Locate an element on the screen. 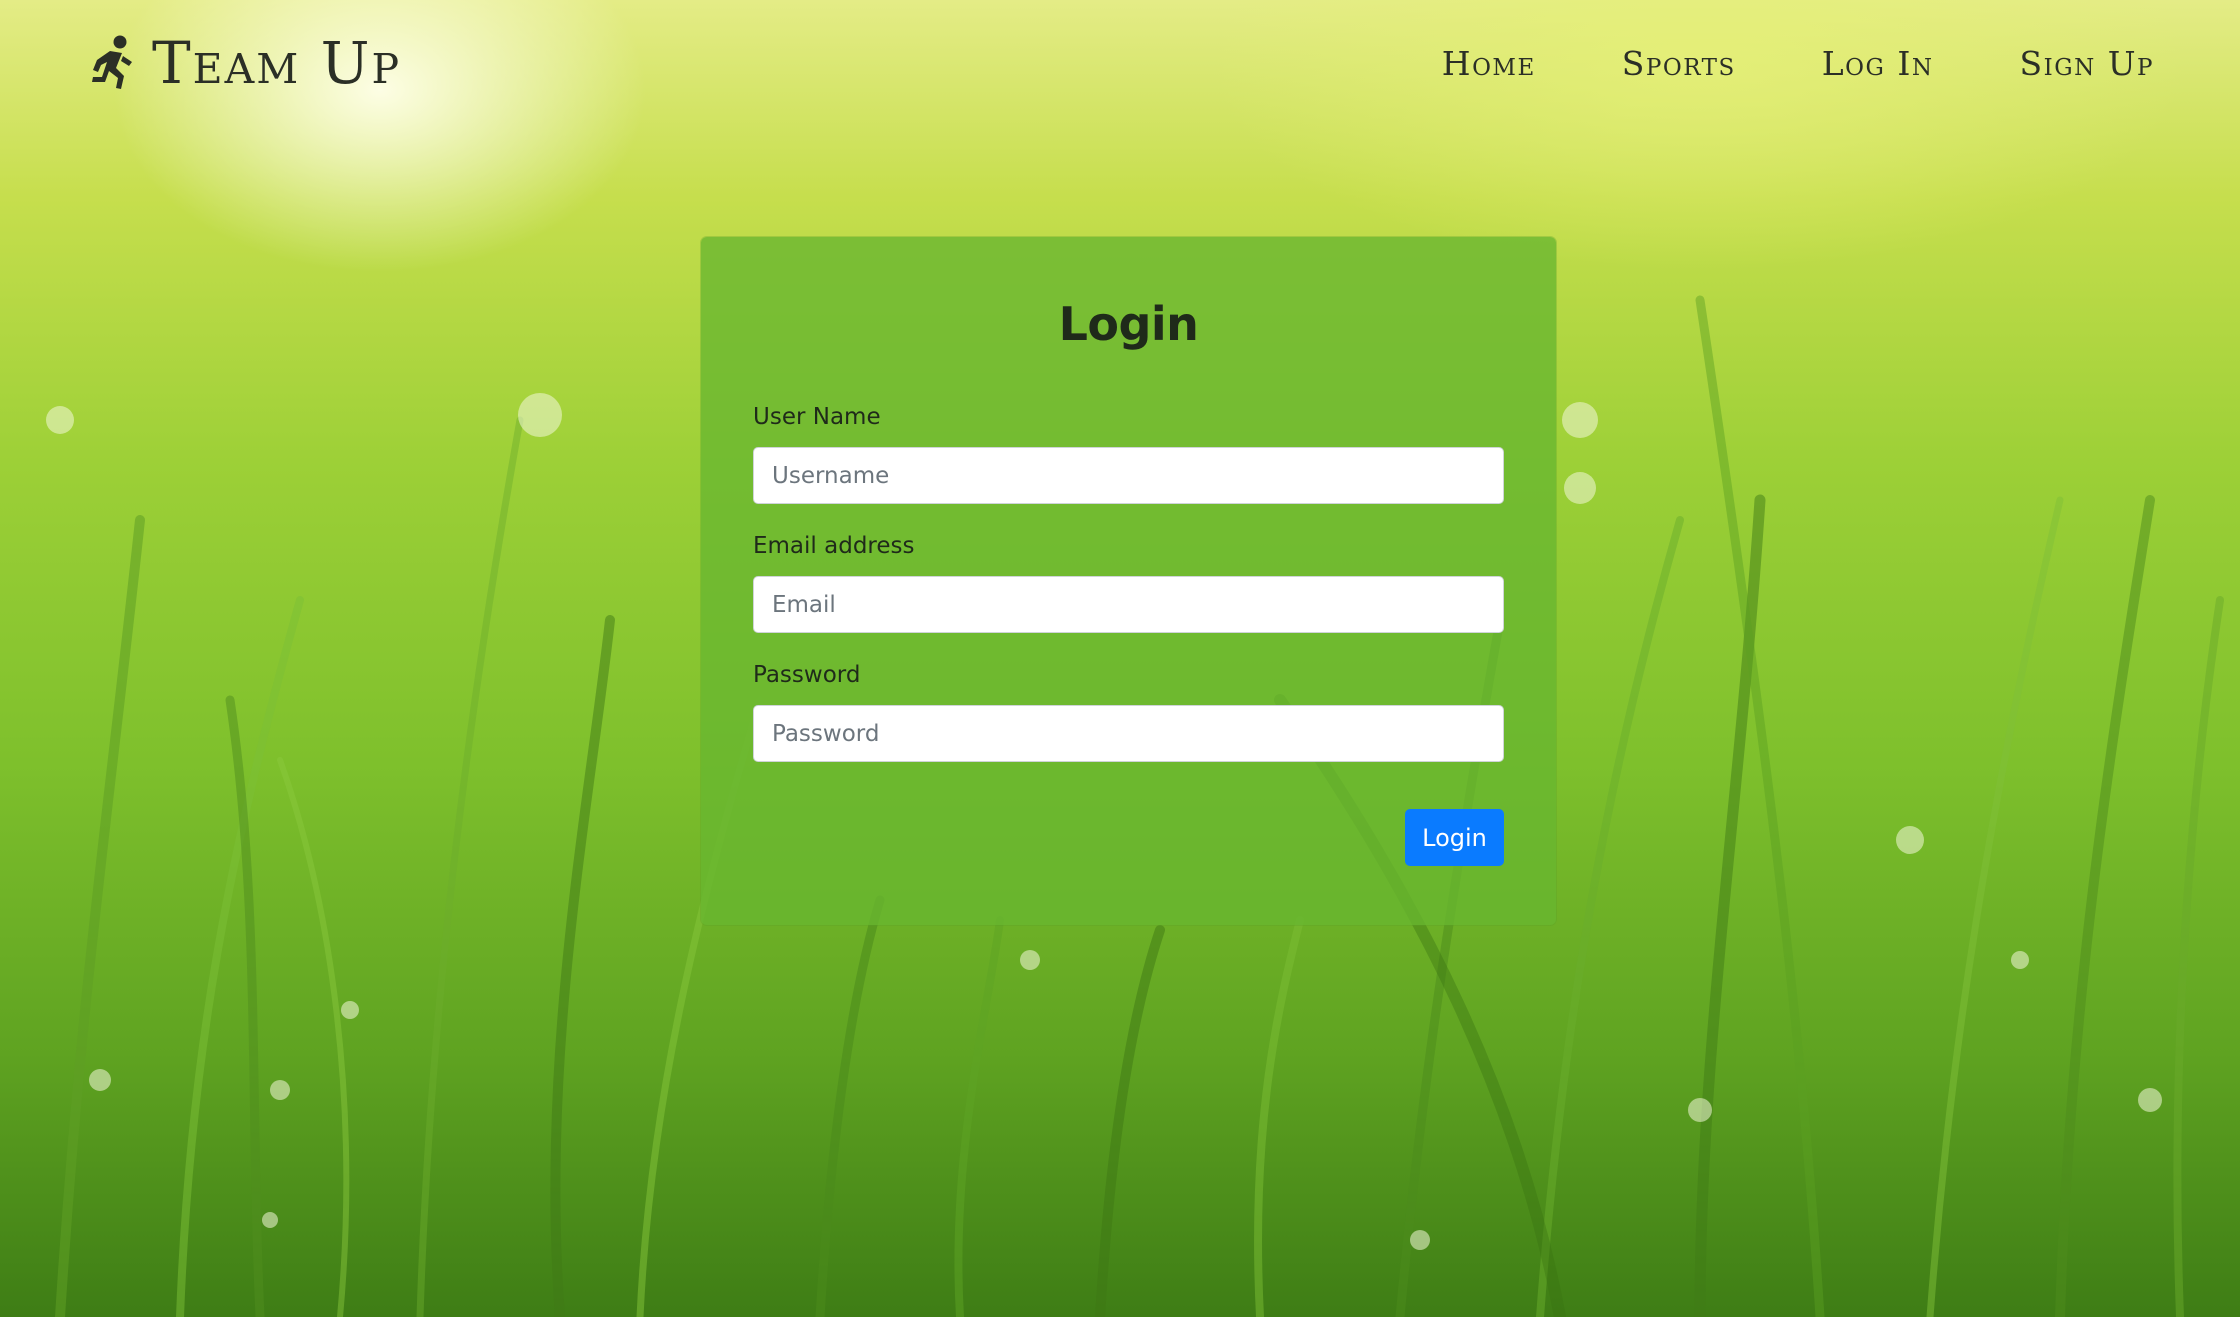 Image resolution: width=2240 pixels, height=1317 pixels. nav-home-link: Home is located at coordinates (1489, 64).